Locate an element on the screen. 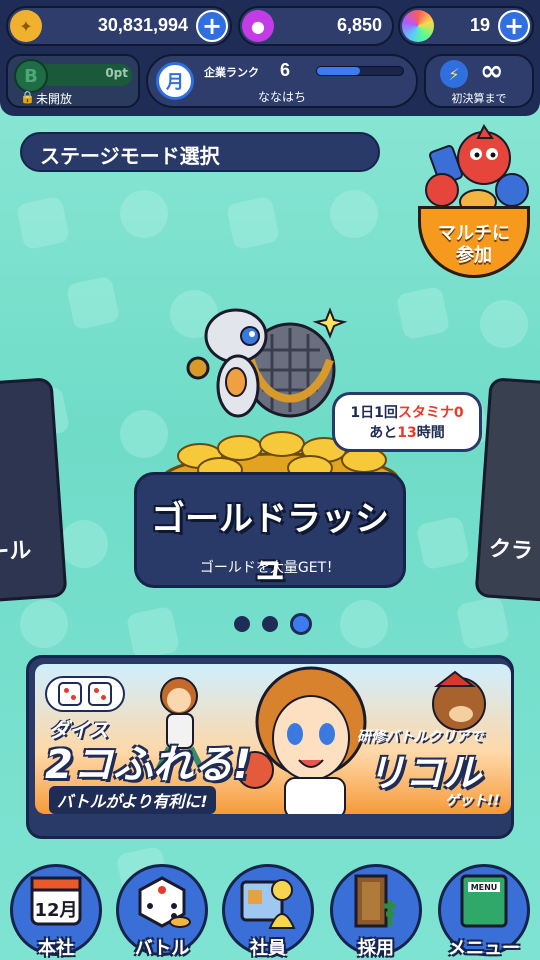 Image resolution: width=540 pixels, height=960 pixels. menu-book-icon: MENU is located at coordinates (484, 901).